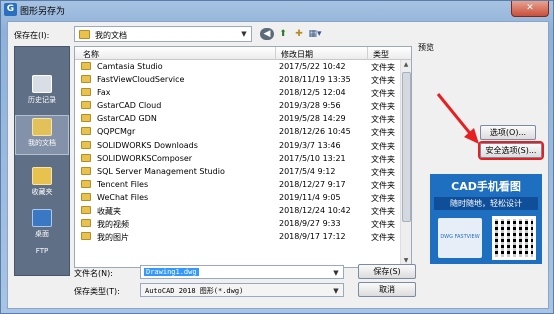 The width and height of the screenshot is (554, 314). Describe the element at coordinates (42, 267) in the screenshot. I see `place-ftp: FTP` at that location.